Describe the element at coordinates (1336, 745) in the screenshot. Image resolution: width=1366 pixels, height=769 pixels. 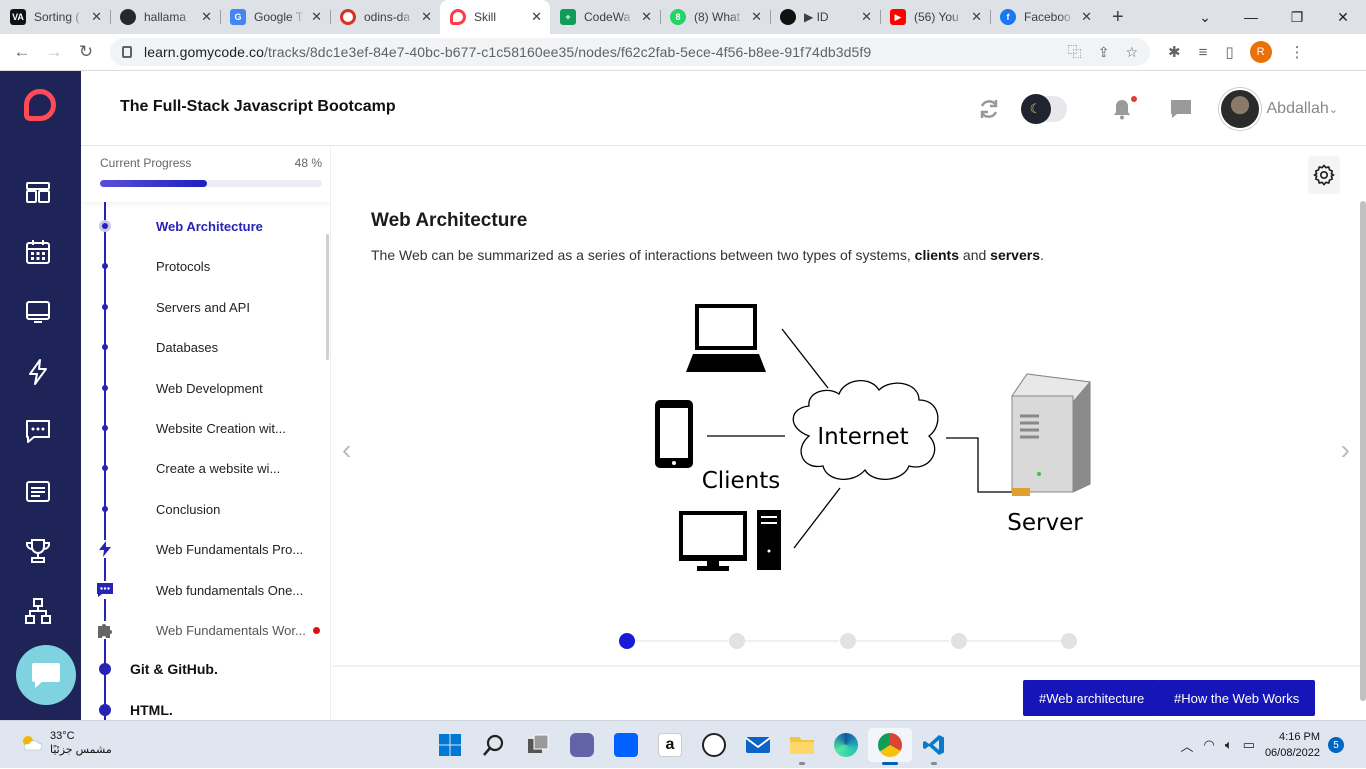
I see `notification-badge: 5` at that location.